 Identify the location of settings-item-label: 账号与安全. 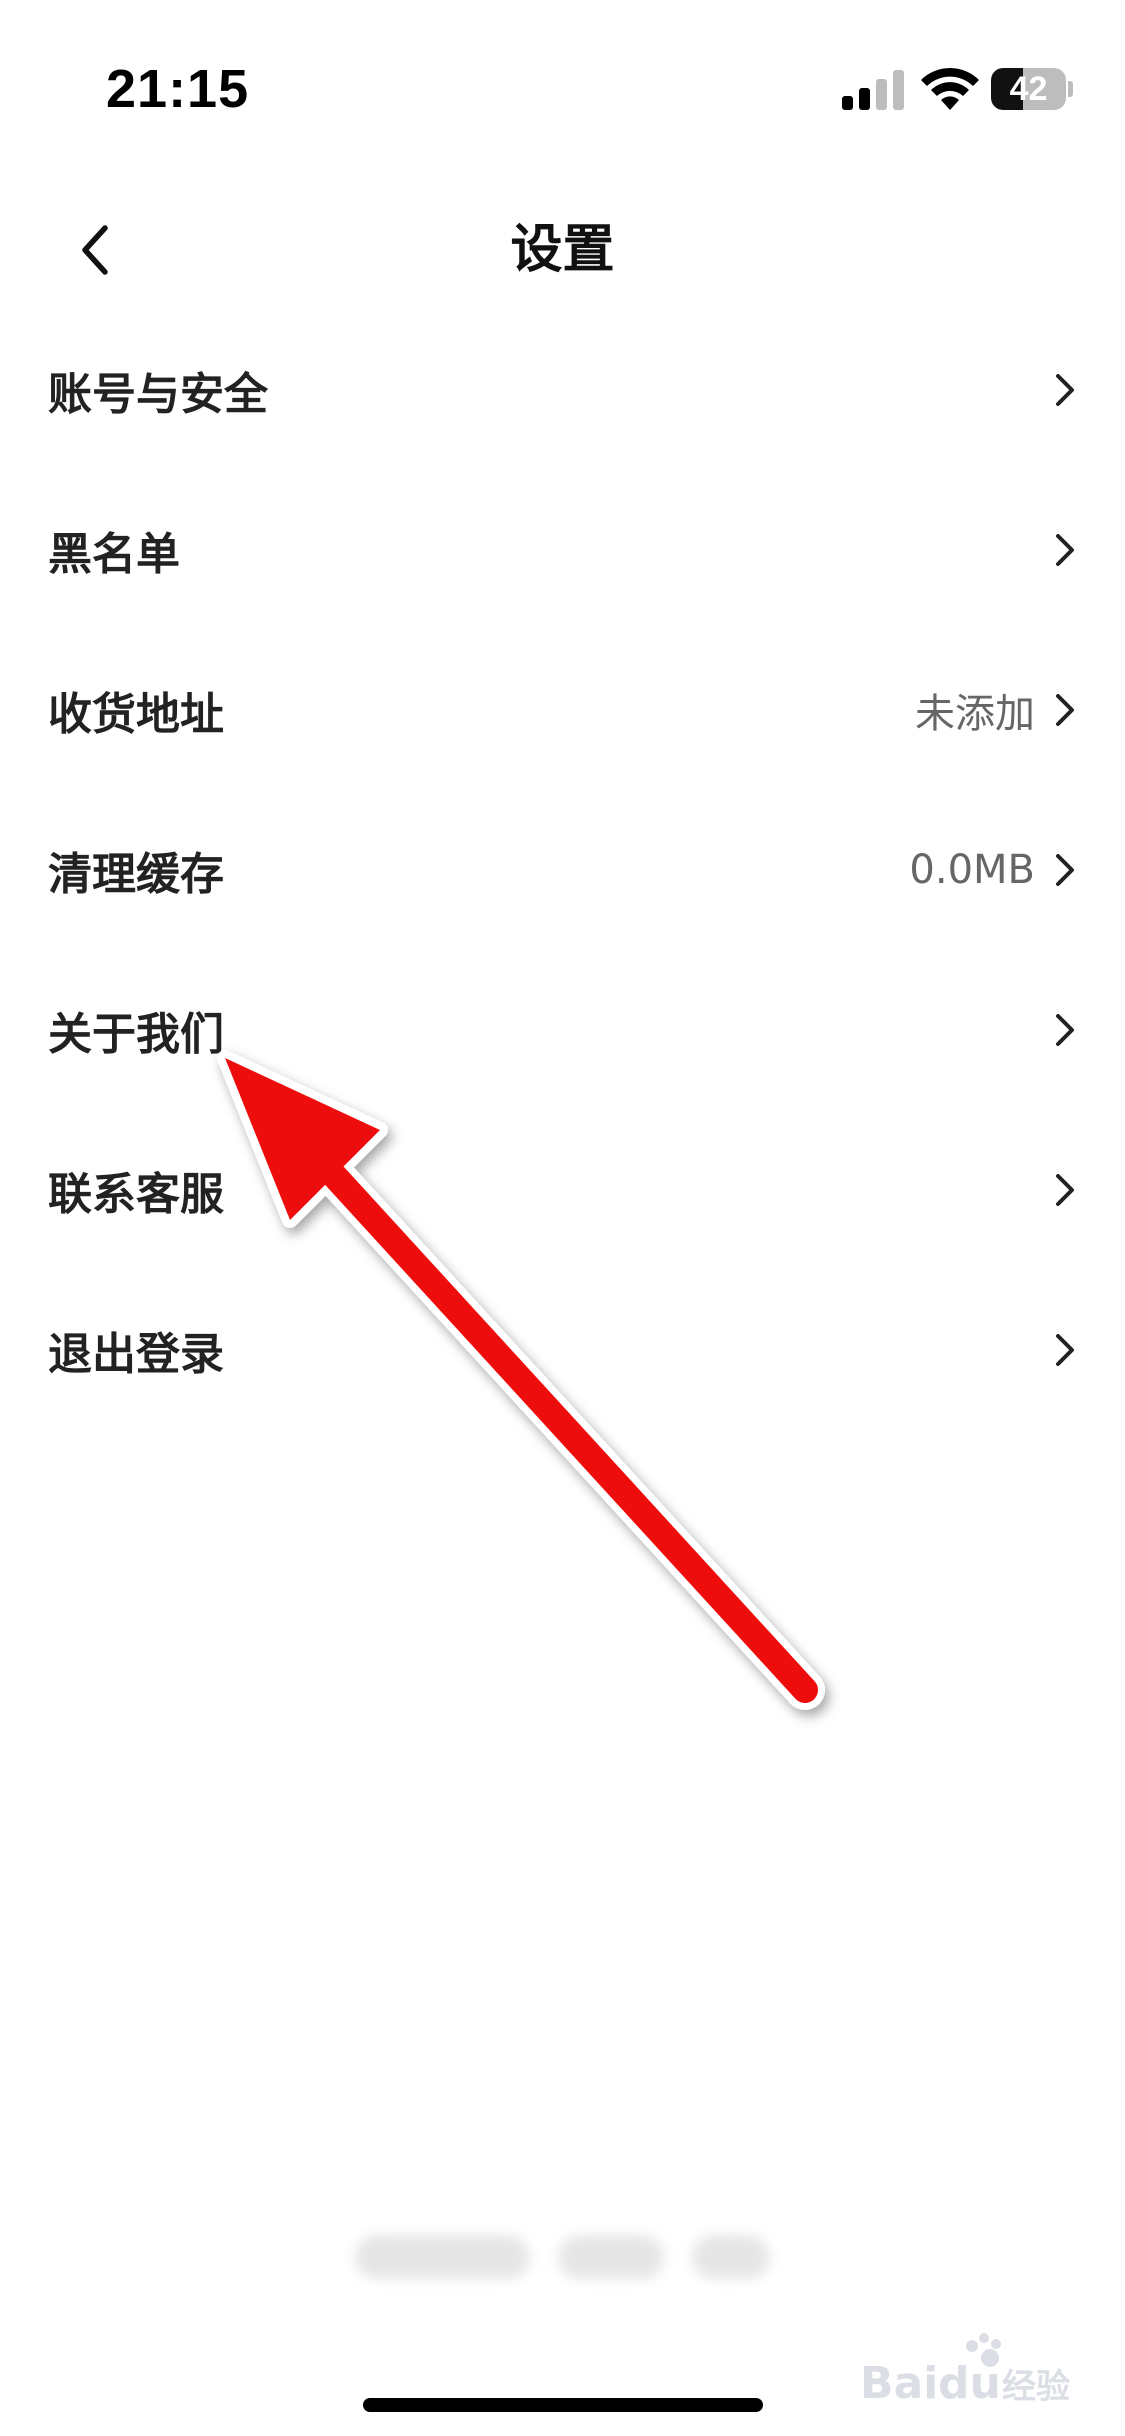
(158, 394).